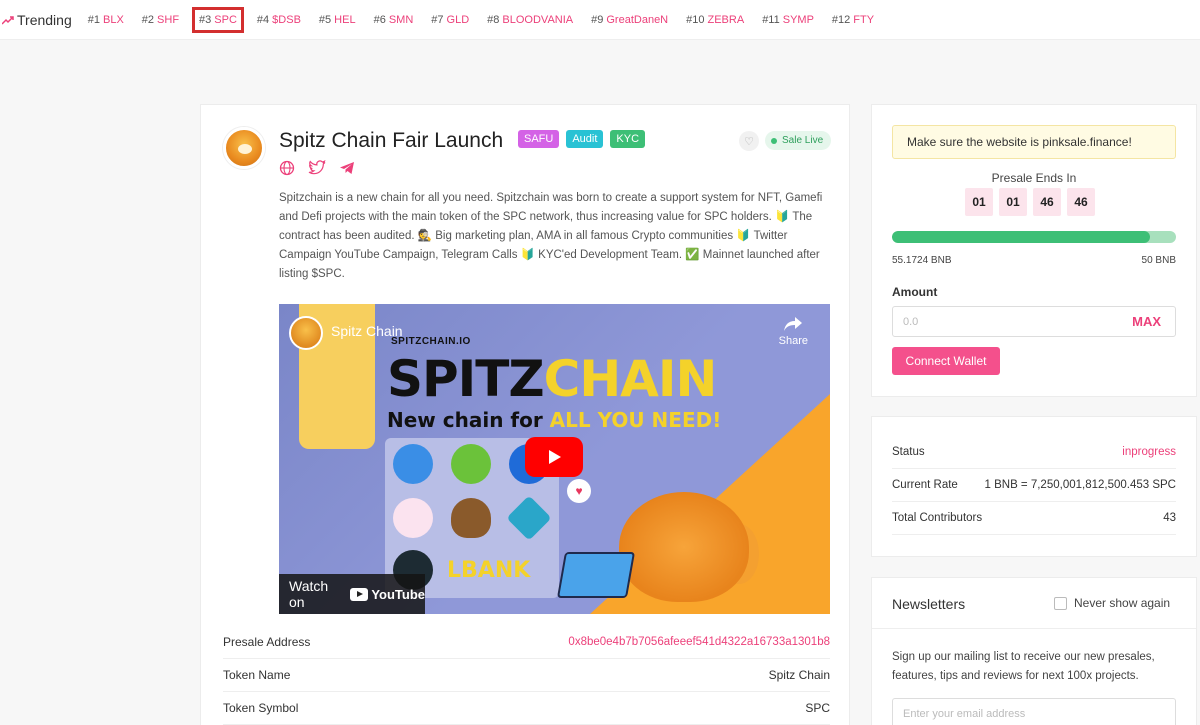 This screenshot has height=725, width=1200. What do you see at coordinates (841, 19) in the screenshot?
I see `trending-rank: #12` at bounding box center [841, 19].